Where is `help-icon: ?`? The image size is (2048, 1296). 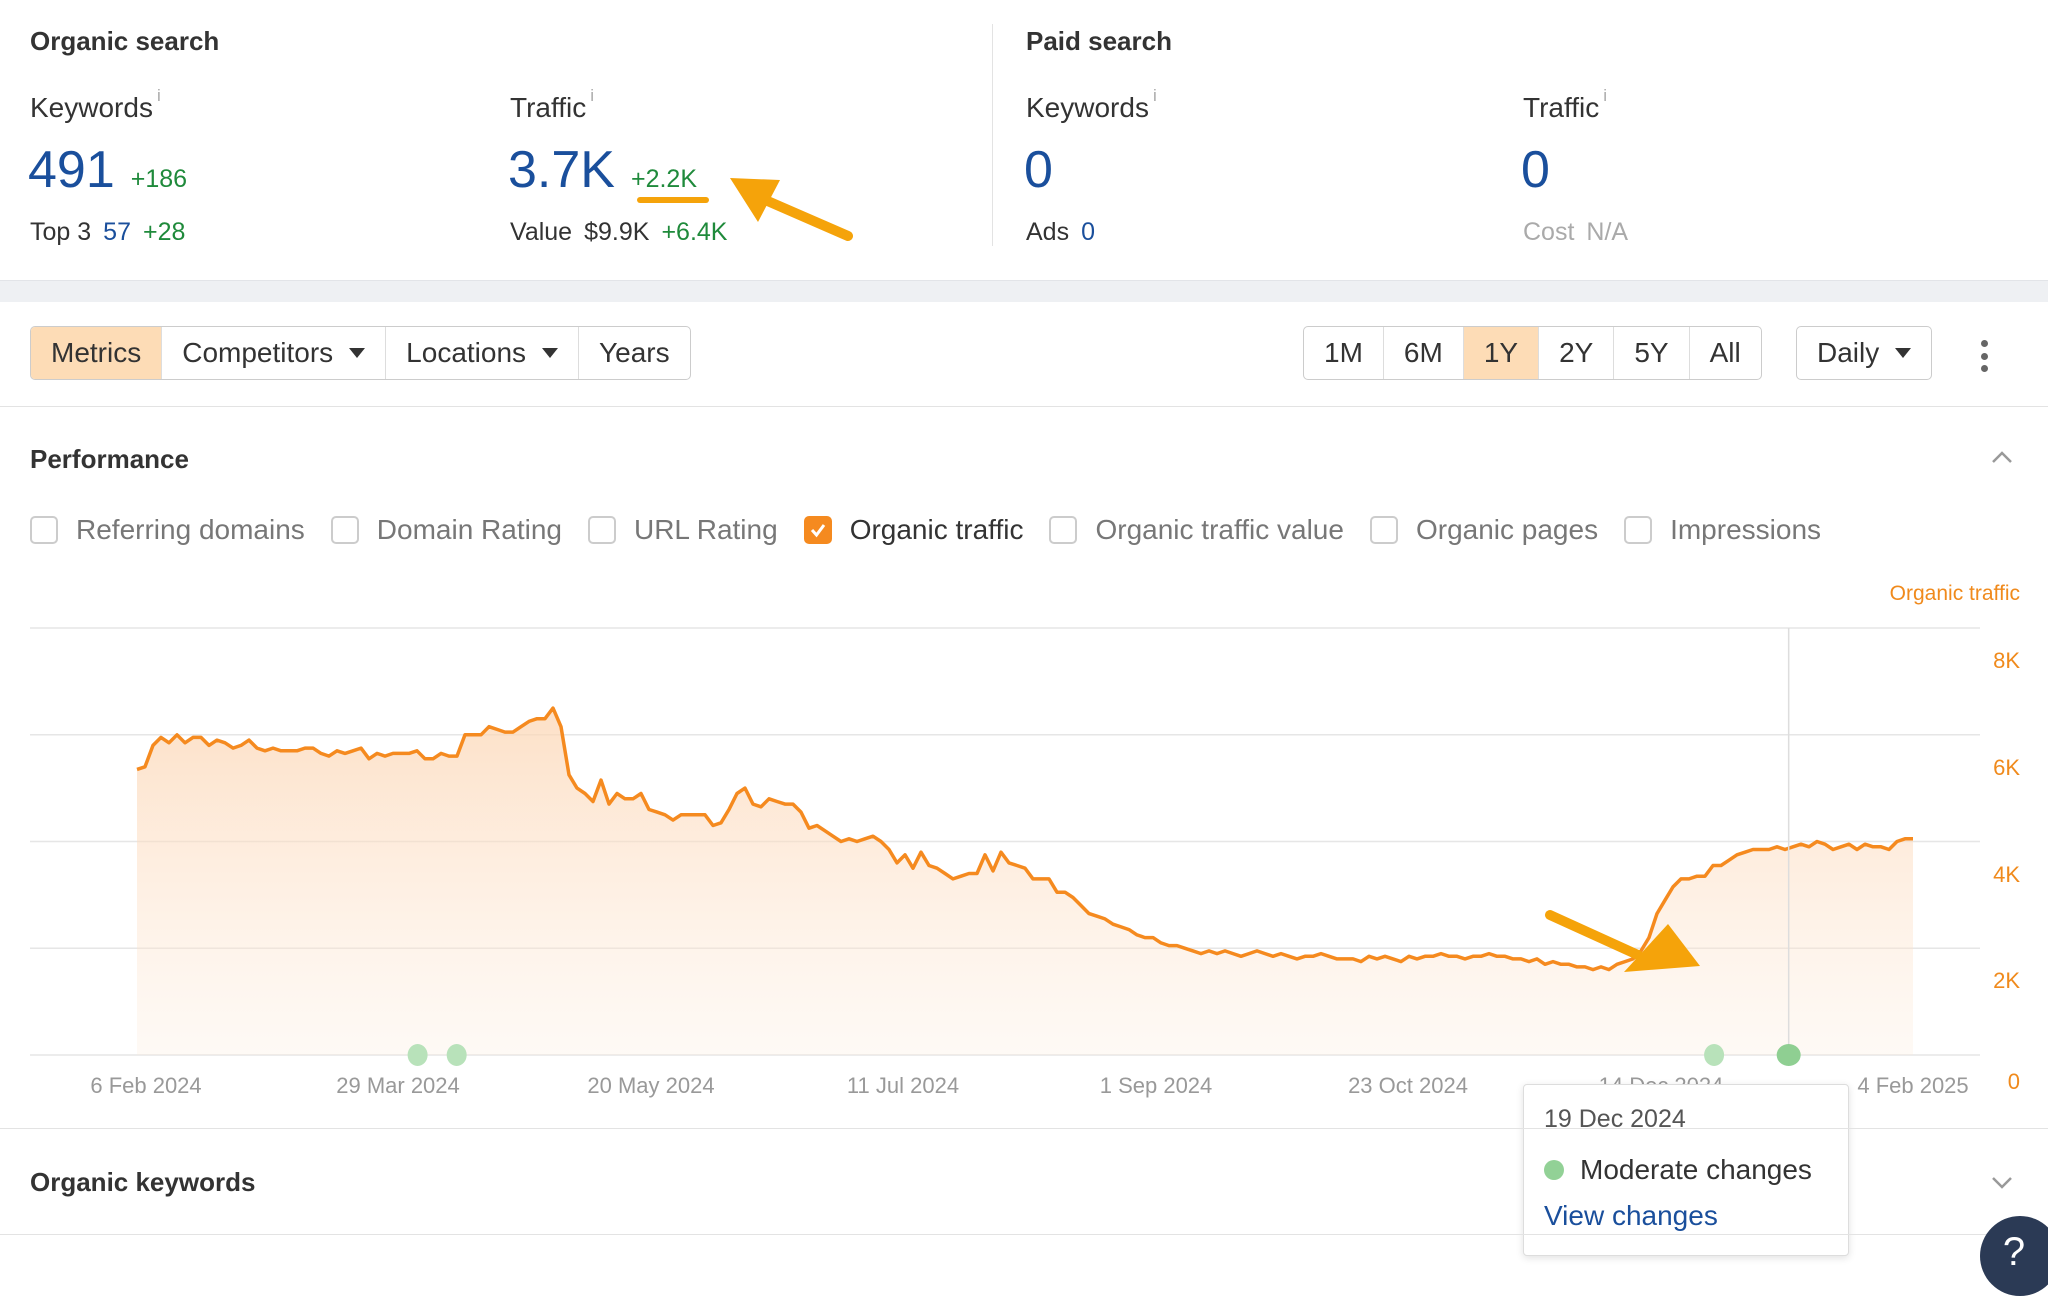
help-icon: ? is located at coordinates (2014, 1252).